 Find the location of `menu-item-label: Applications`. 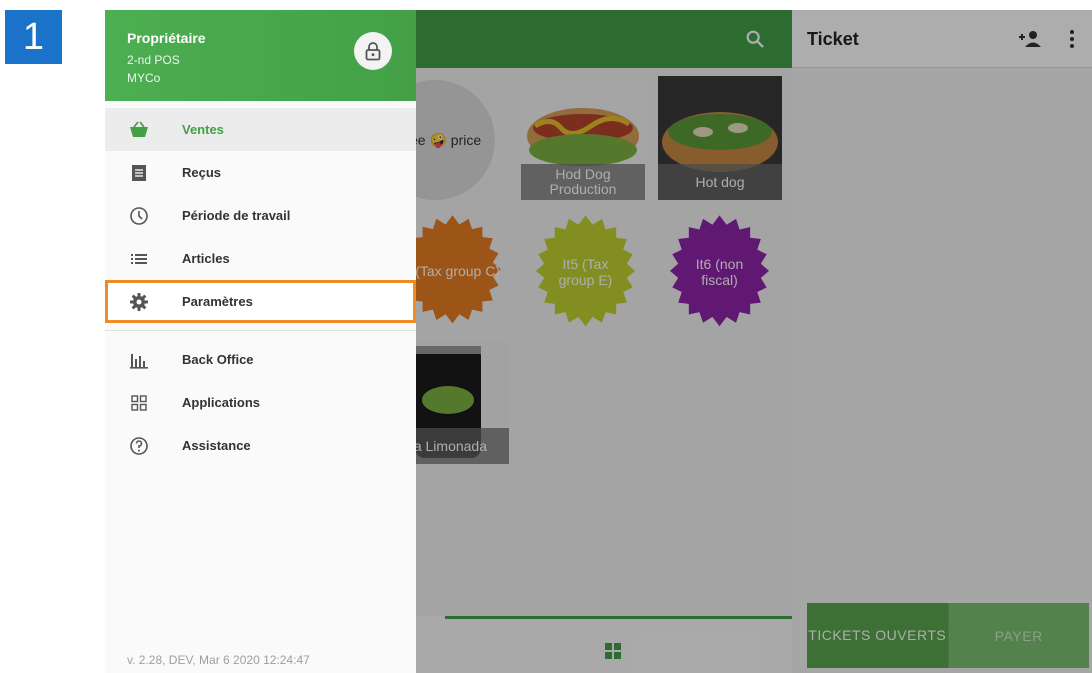

menu-item-label: Applications is located at coordinates (221, 402).